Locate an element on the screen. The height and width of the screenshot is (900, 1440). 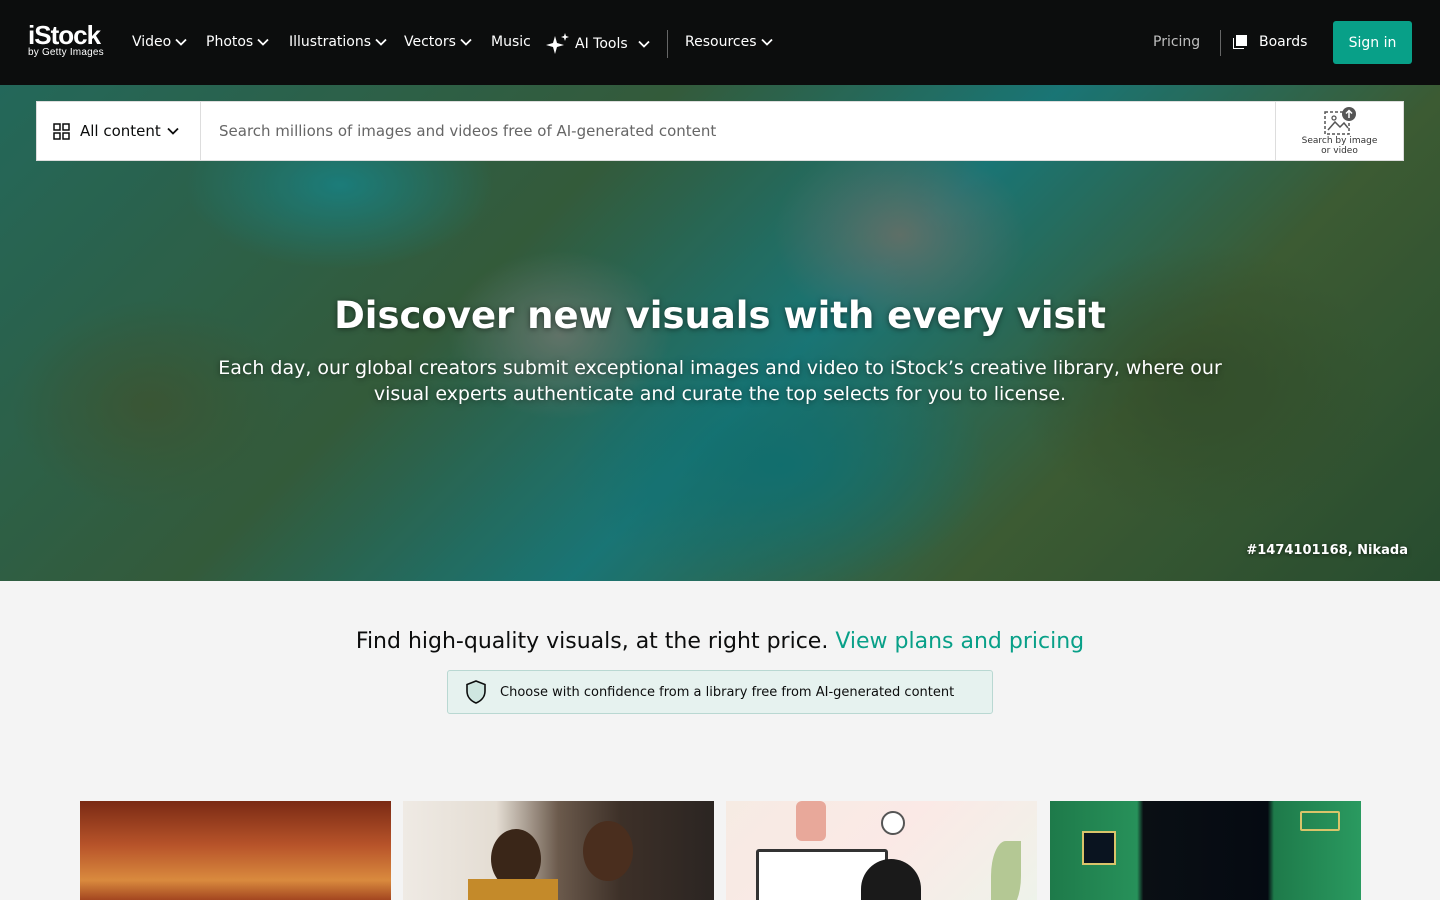
content-type-dropdown: All content is located at coordinates (119, 131).